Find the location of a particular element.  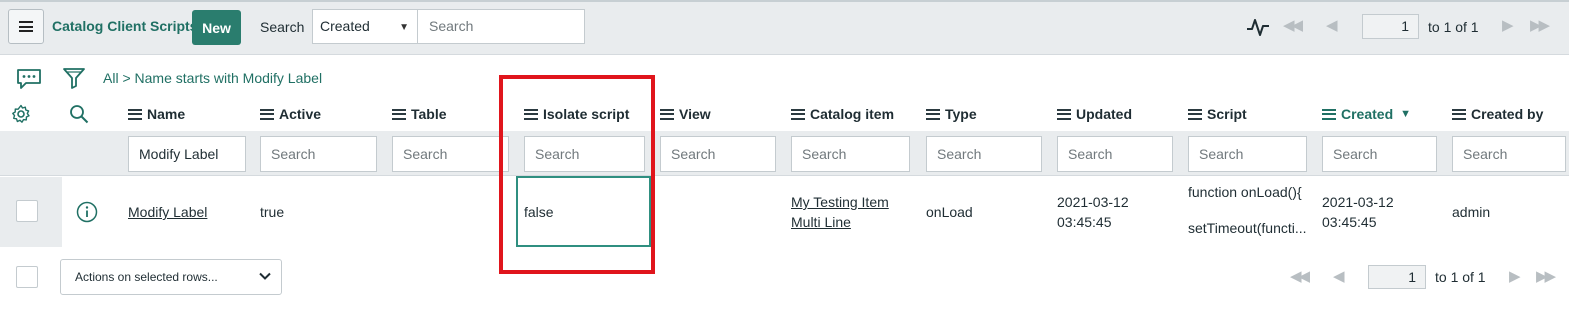

column-label: Created is located at coordinates (1367, 114).